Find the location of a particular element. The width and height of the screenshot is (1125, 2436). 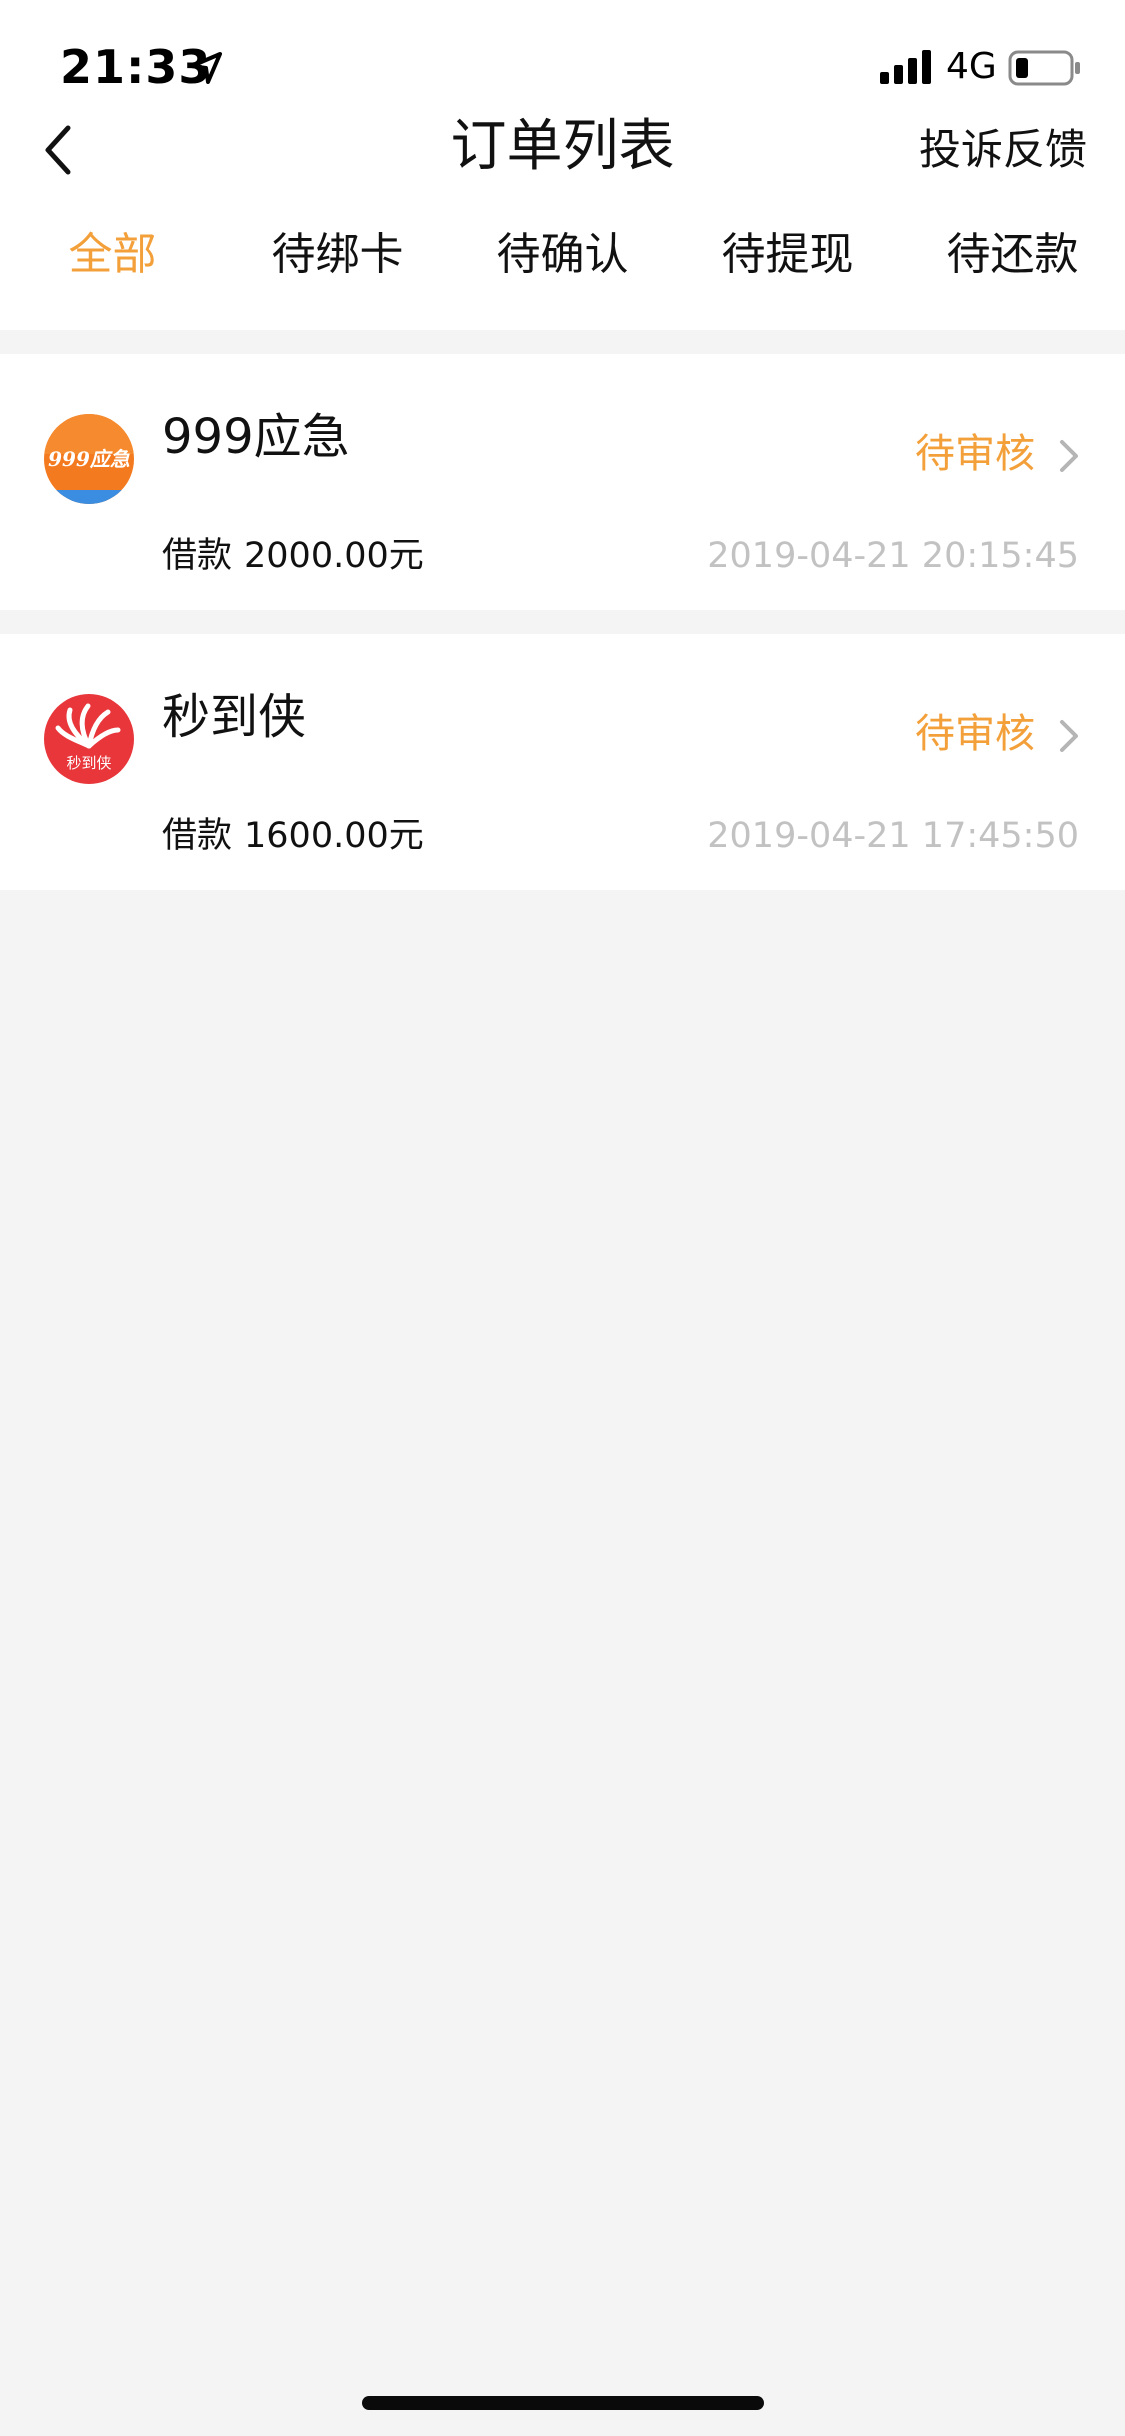

loan-amount-value: 1600.00元 is located at coordinates (334, 836).